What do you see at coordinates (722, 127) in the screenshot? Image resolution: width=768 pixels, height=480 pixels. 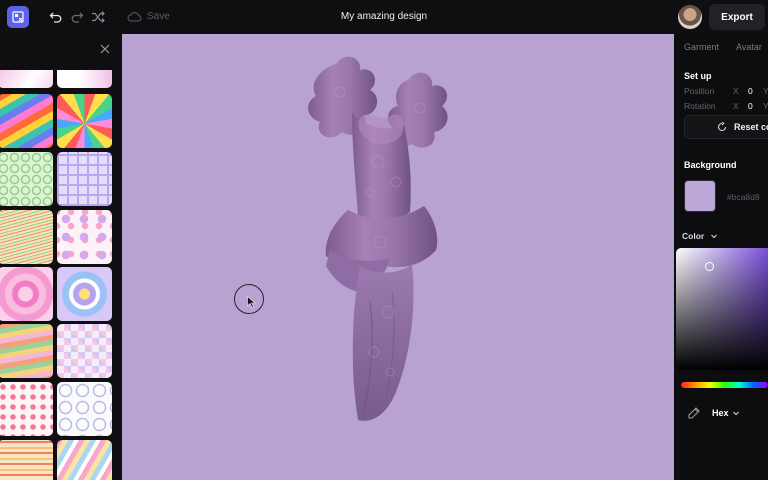 I see `reset-icon` at bounding box center [722, 127].